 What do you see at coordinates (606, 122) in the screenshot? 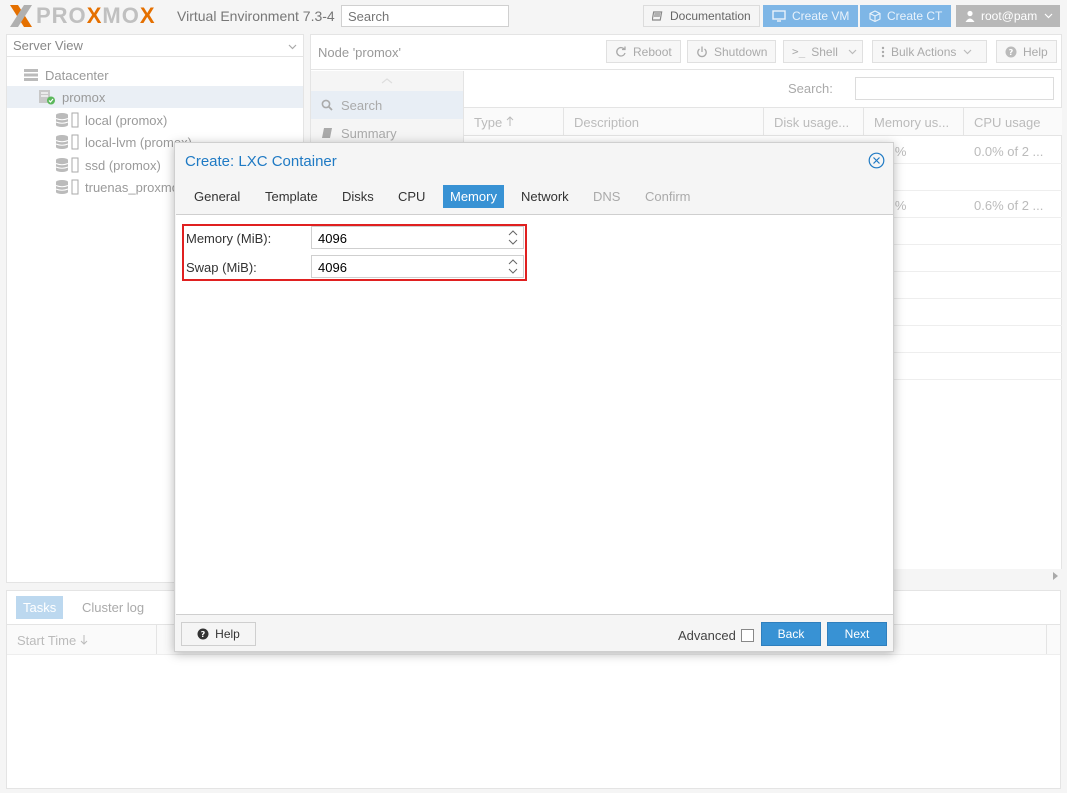
I see `column-header-description: Description` at bounding box center [606, 122].